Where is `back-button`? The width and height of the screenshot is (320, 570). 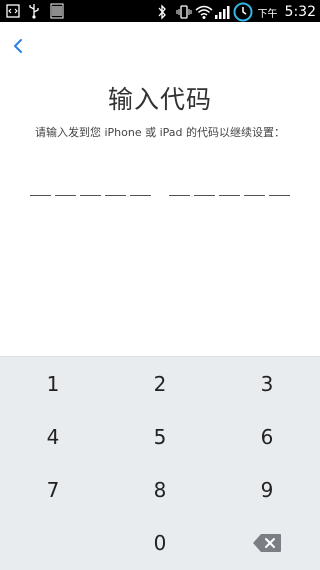
back-button is located at coordinates (18, 48).